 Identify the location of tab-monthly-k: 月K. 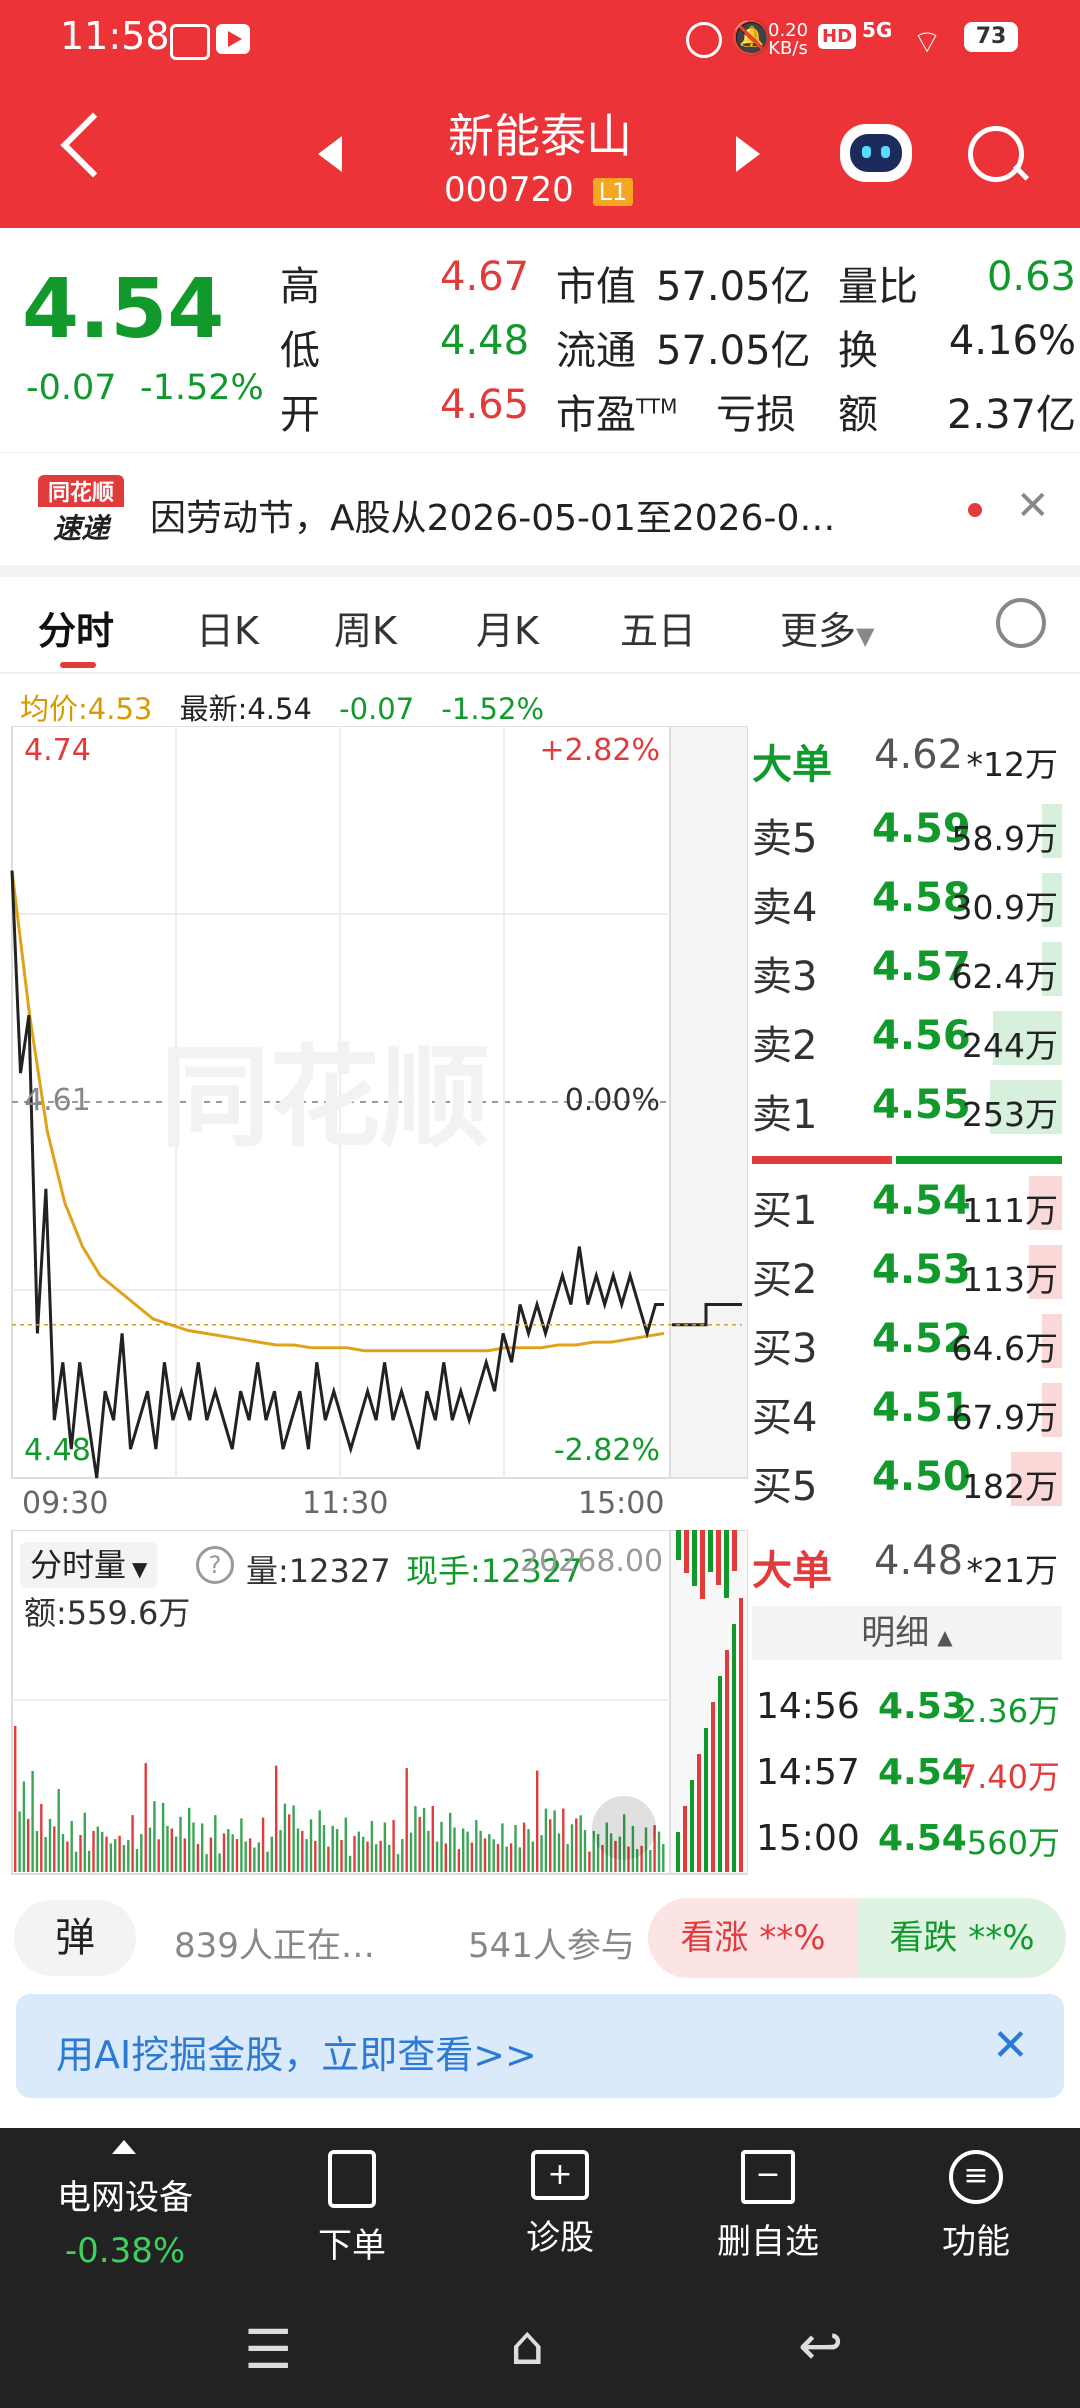
(507, 627).